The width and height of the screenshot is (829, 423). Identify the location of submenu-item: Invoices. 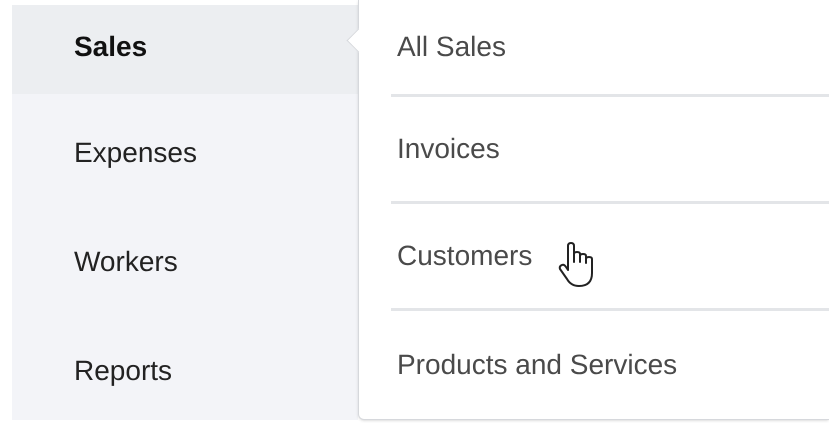
(445, 149).